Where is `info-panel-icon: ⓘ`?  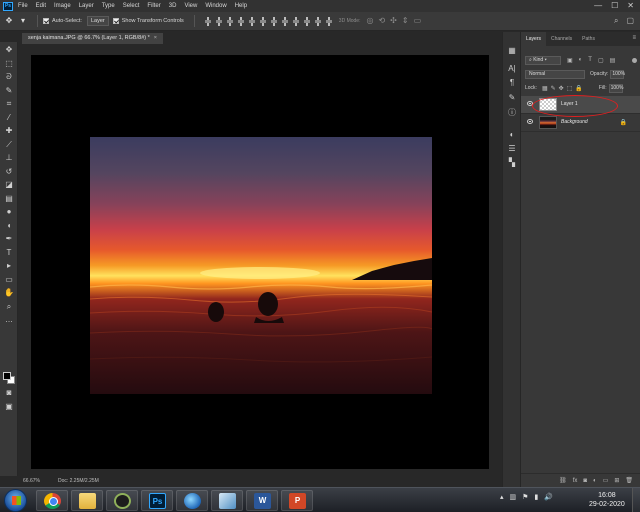 info-panel-icon: ⓘ is located at coordinates (512, 113).